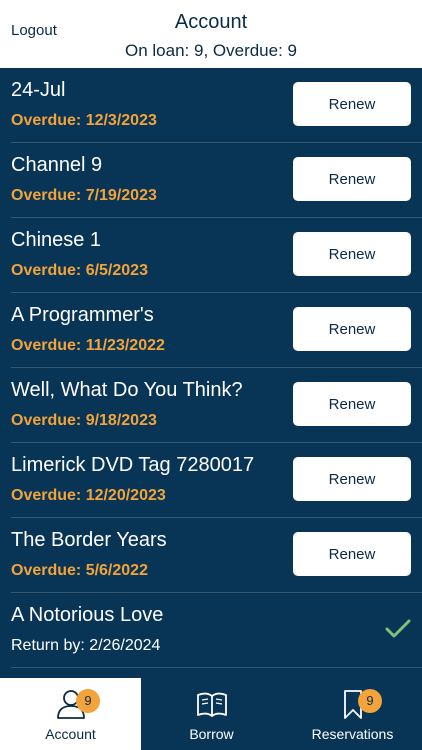 Image resolution: width=422 pixels, height=750 pixels. I want to click on overdue-date: Overdue: 7/19/2023, so click(84, 195).